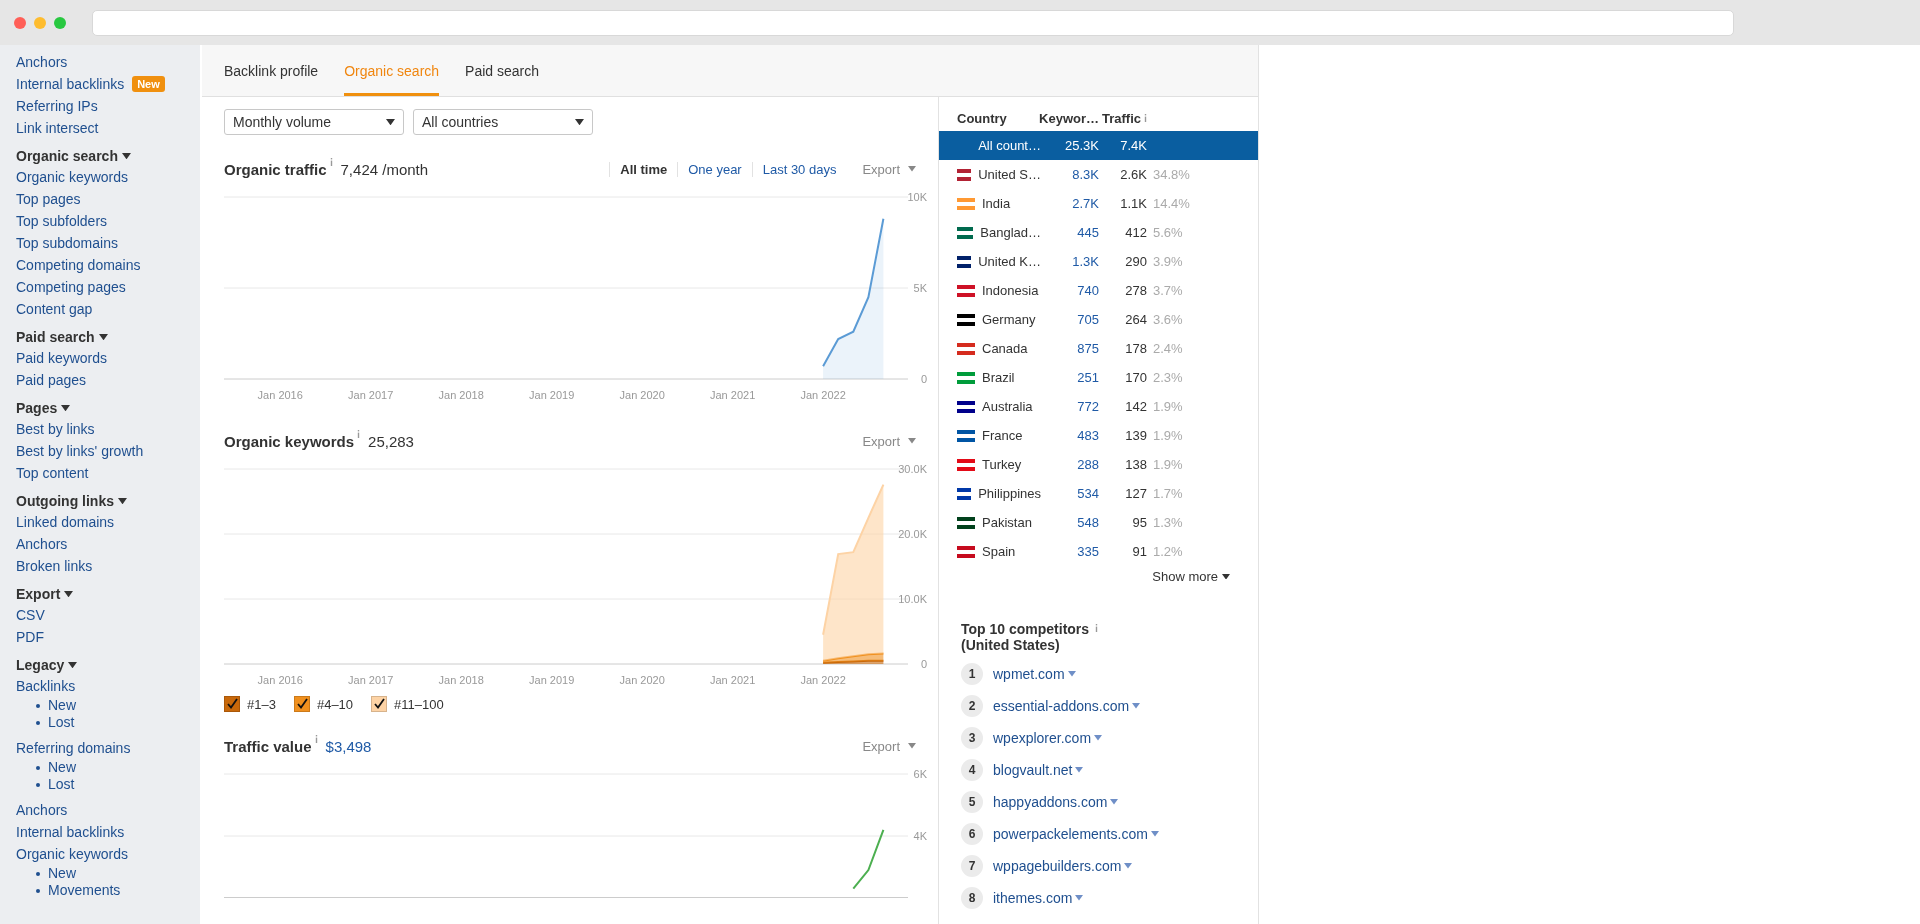 The height and width of the screenshot is (924, 1920). Describe the element at coordinates (62, 221) in the screenshot. I see `sidebar-link: Top subfolders` at that location.